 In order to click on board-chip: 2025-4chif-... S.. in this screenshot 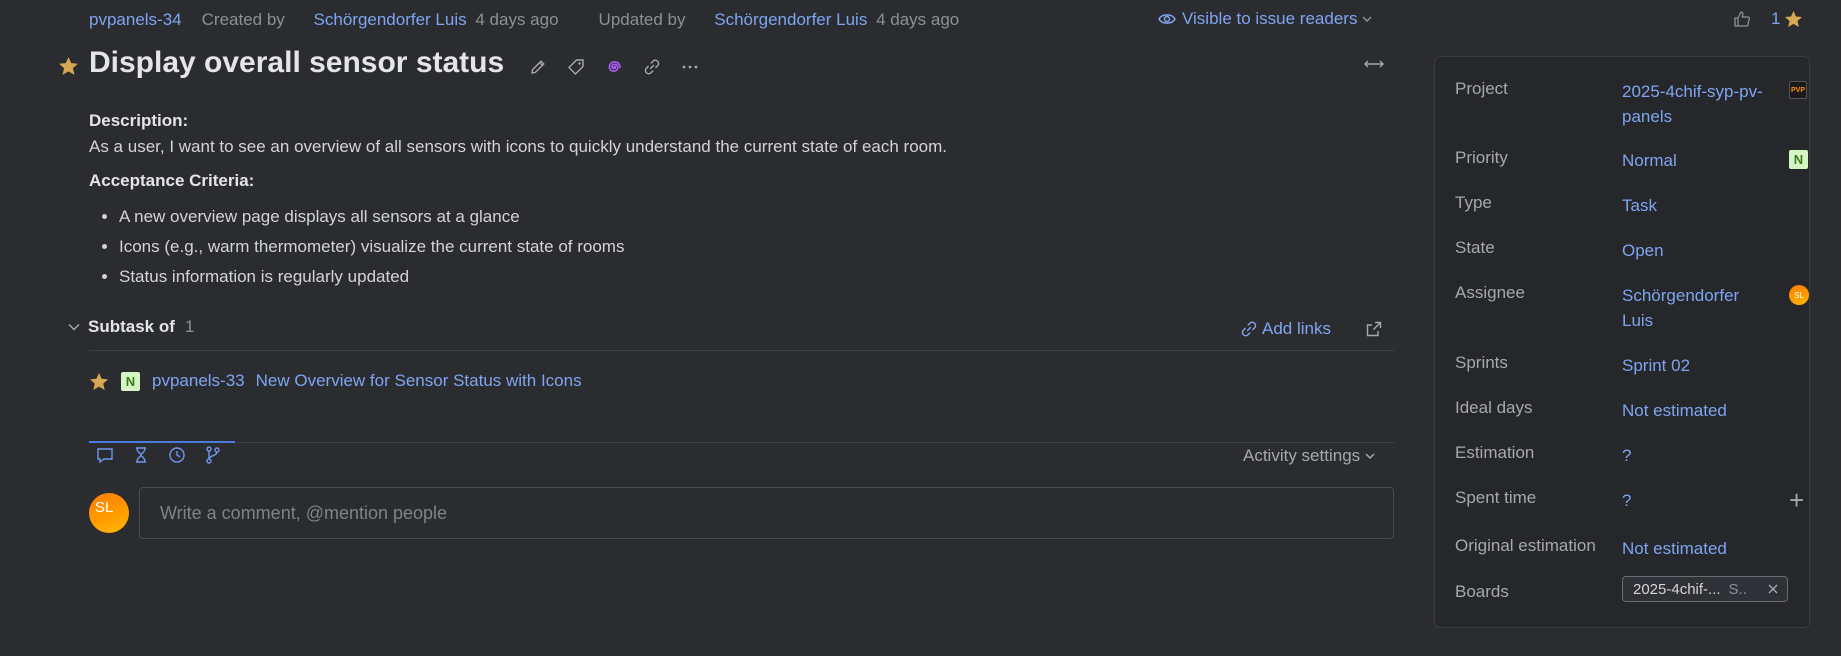, I will do `click(1705, 589)`.